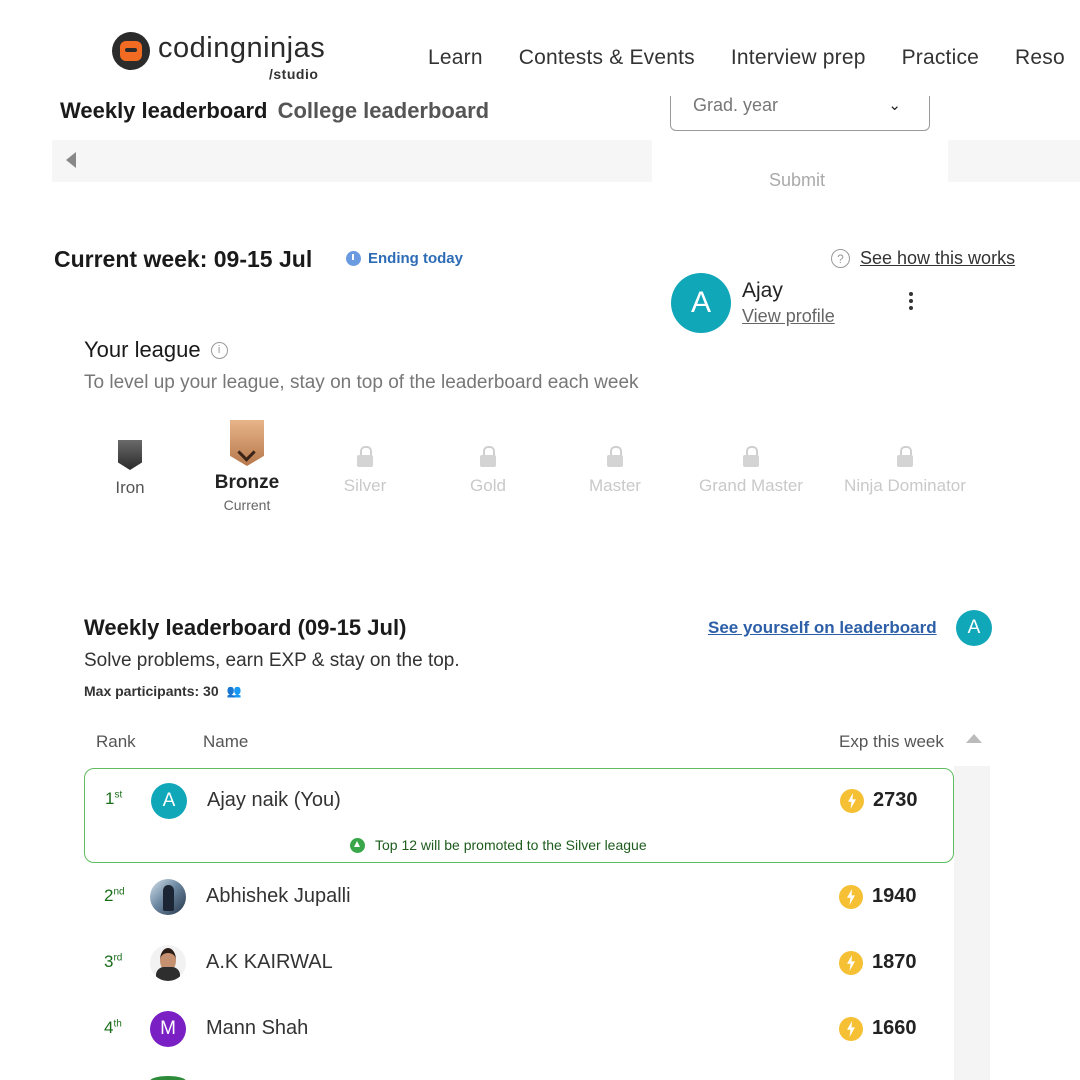 The image size is (1080, 1080). Describe the element at coordinates (894, 105) in the screenshot. I see `chevron-down-icon: ⌄` at that location.